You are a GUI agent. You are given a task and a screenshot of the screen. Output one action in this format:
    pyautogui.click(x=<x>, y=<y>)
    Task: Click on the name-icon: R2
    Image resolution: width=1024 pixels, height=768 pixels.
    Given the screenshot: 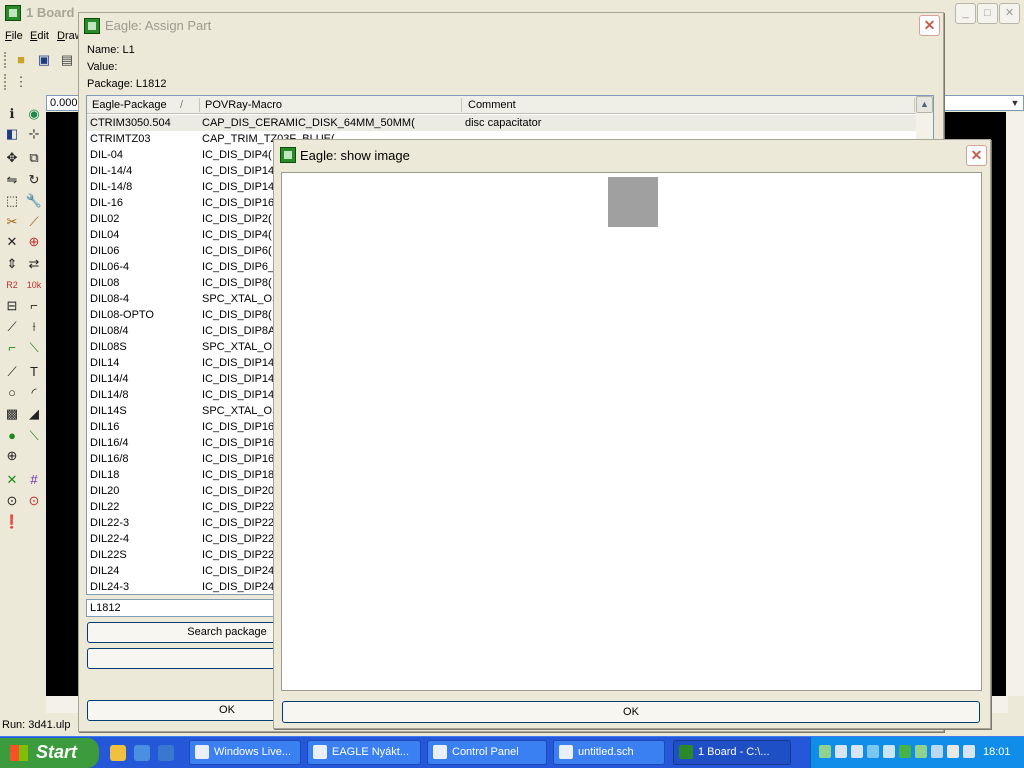 What is the action you would take?
    pyautogui.click(x=12, y=285)
    